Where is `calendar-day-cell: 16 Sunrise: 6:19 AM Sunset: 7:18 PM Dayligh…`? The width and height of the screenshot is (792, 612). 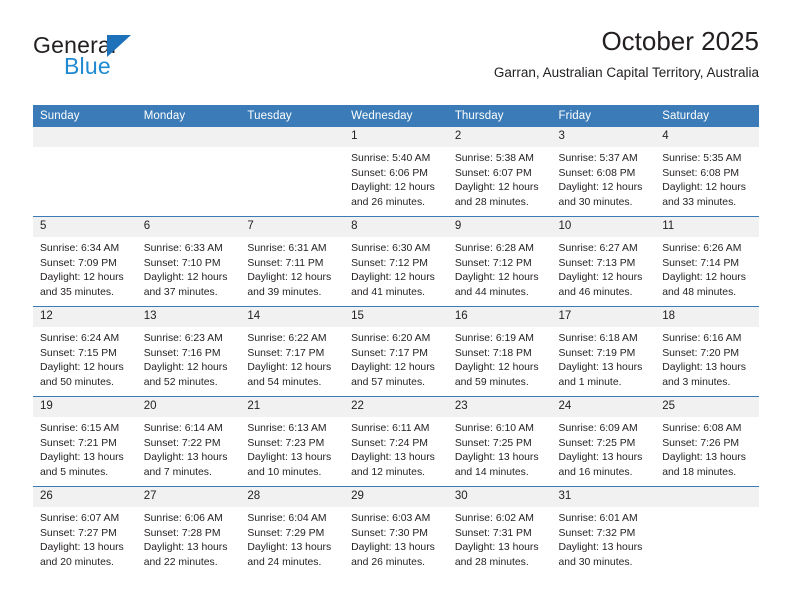
calendar-day-cell: 16 Sunrise: 6:19 AM Sunset: 7:18 PM Dayligh… is located at coordinates (499, 351).